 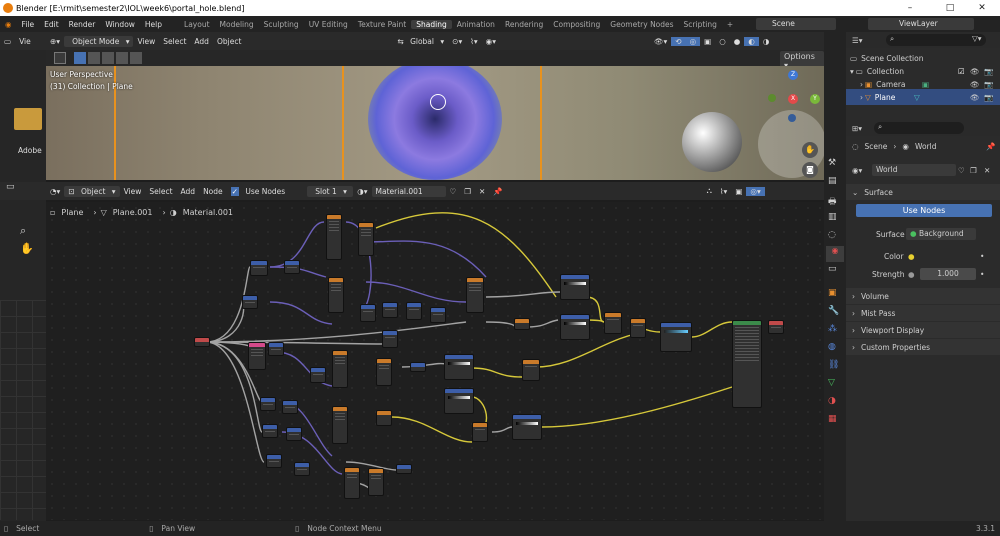 What do you see at coordinates (857, 40) in the screenshot?
I see `outliner-editor-icon: ☰▾` at bounding box center [857, 40].